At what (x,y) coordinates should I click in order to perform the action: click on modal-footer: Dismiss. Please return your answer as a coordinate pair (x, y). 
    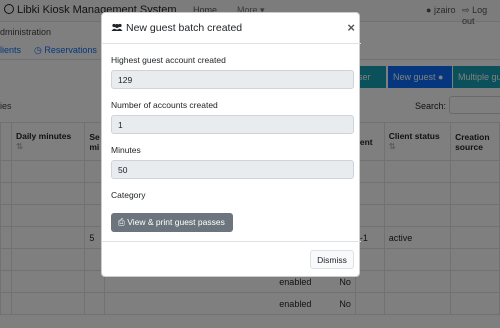
    Looking at the image, I should click on (231, 259).